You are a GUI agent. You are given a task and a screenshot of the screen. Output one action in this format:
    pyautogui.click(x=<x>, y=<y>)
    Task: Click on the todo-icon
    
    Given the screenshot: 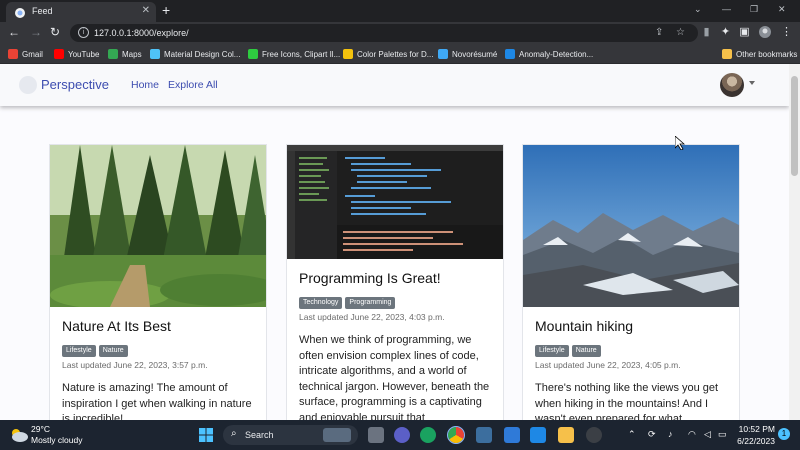 What is the action you would take?
    pyautogui.click(x=512, y=435)
    